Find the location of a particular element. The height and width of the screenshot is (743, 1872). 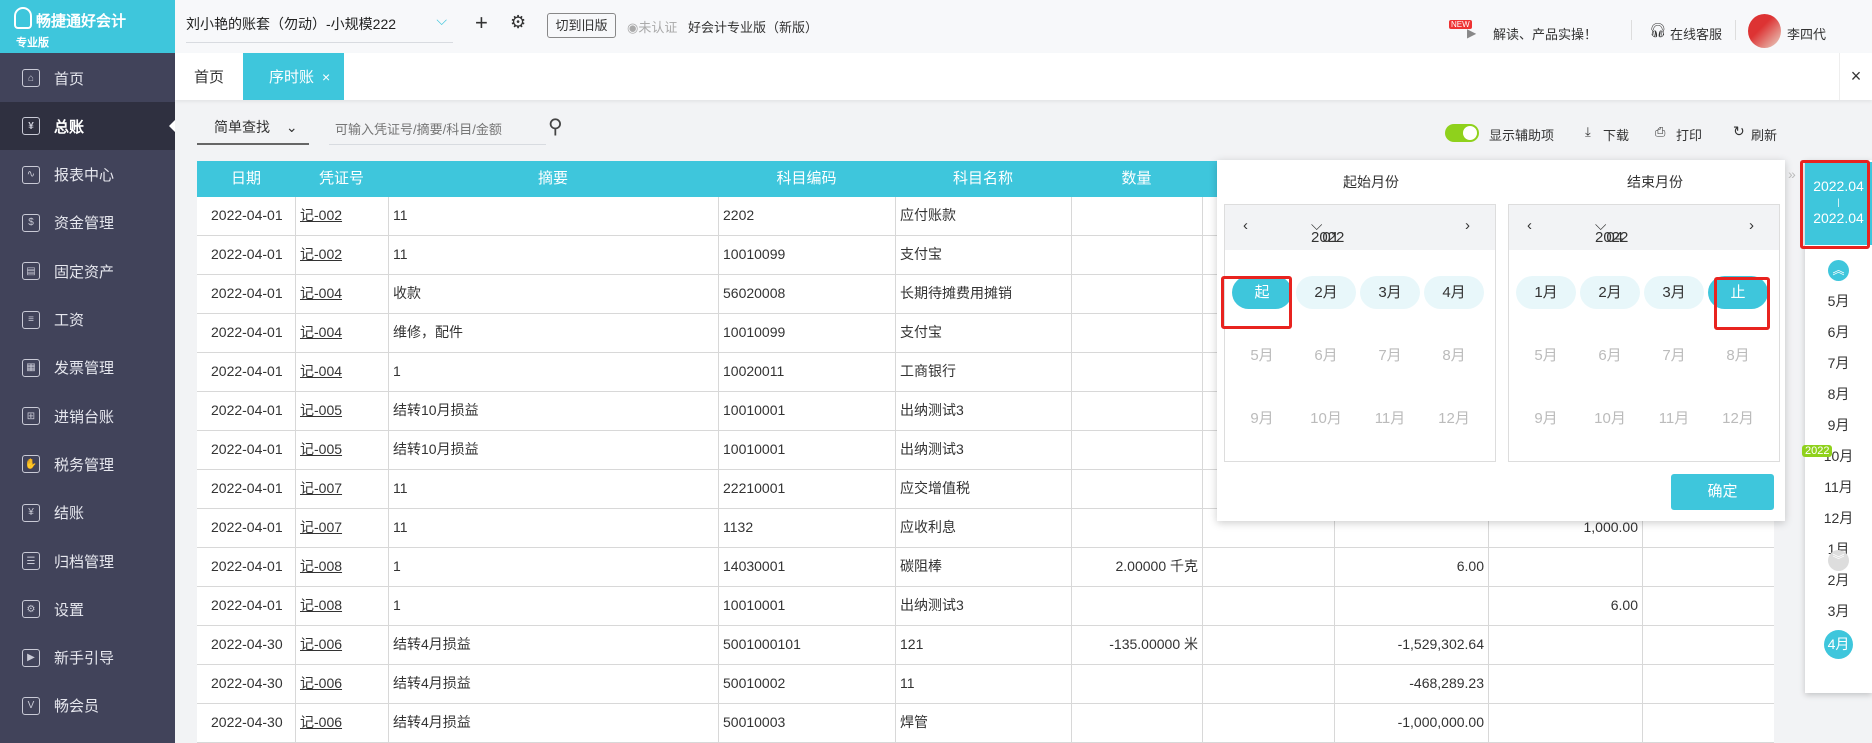

switch-old-version-button: 切到旧版 is located at coordinates (581, 25).